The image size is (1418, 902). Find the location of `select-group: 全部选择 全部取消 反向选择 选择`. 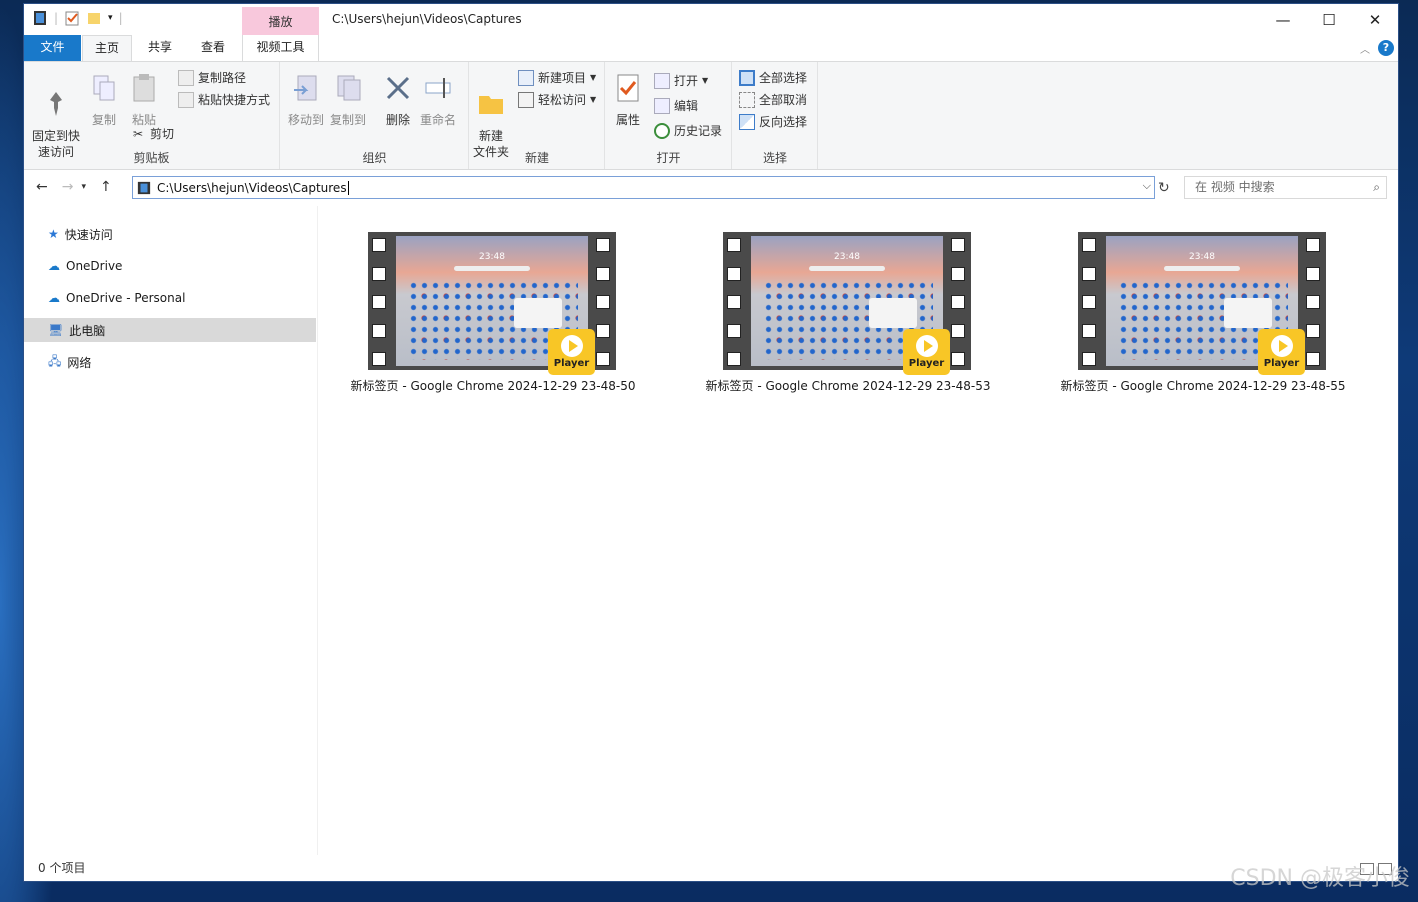

select-group: 全部选择 全部取消 反向选择 选择 is located at coordinates (775, 115).